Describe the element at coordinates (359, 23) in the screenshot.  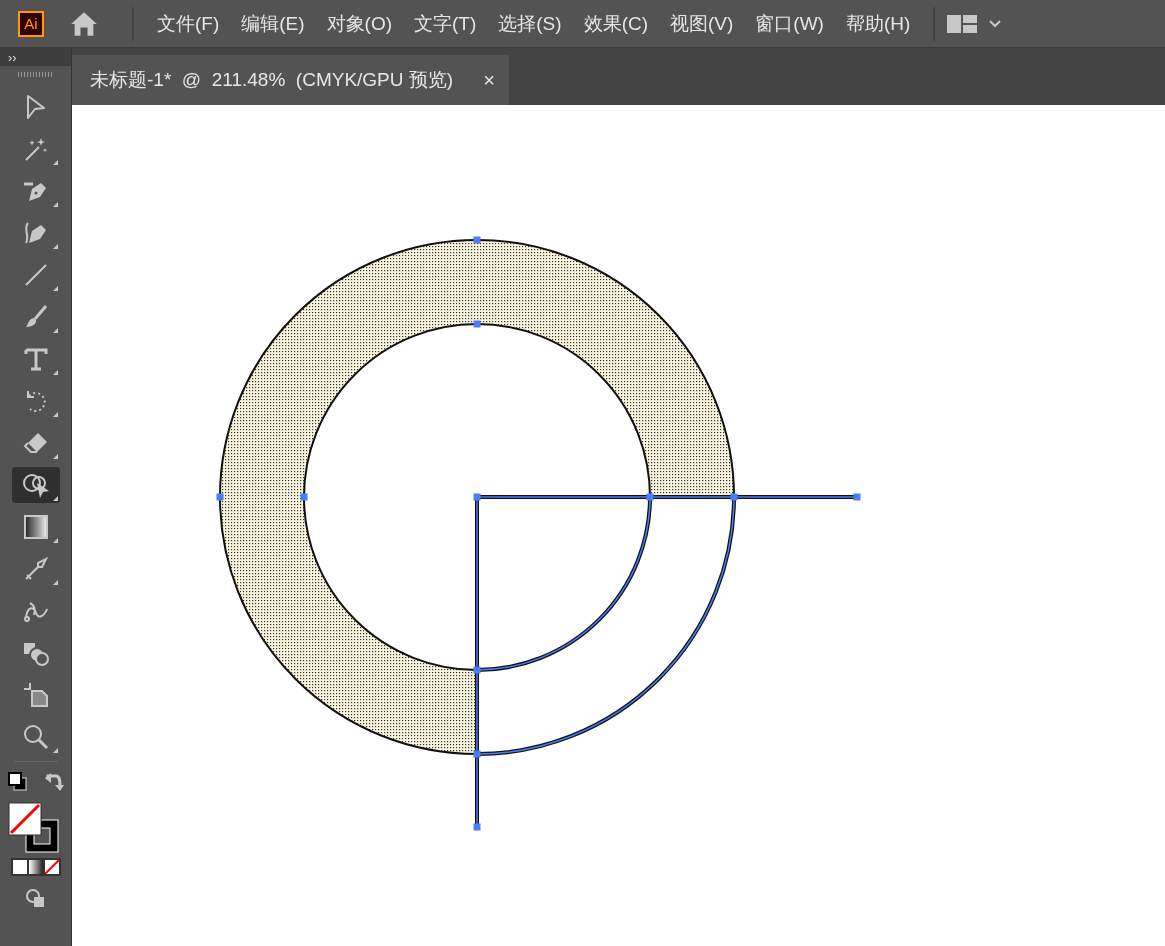
I see `menu-item: 对象(O)` at that location.